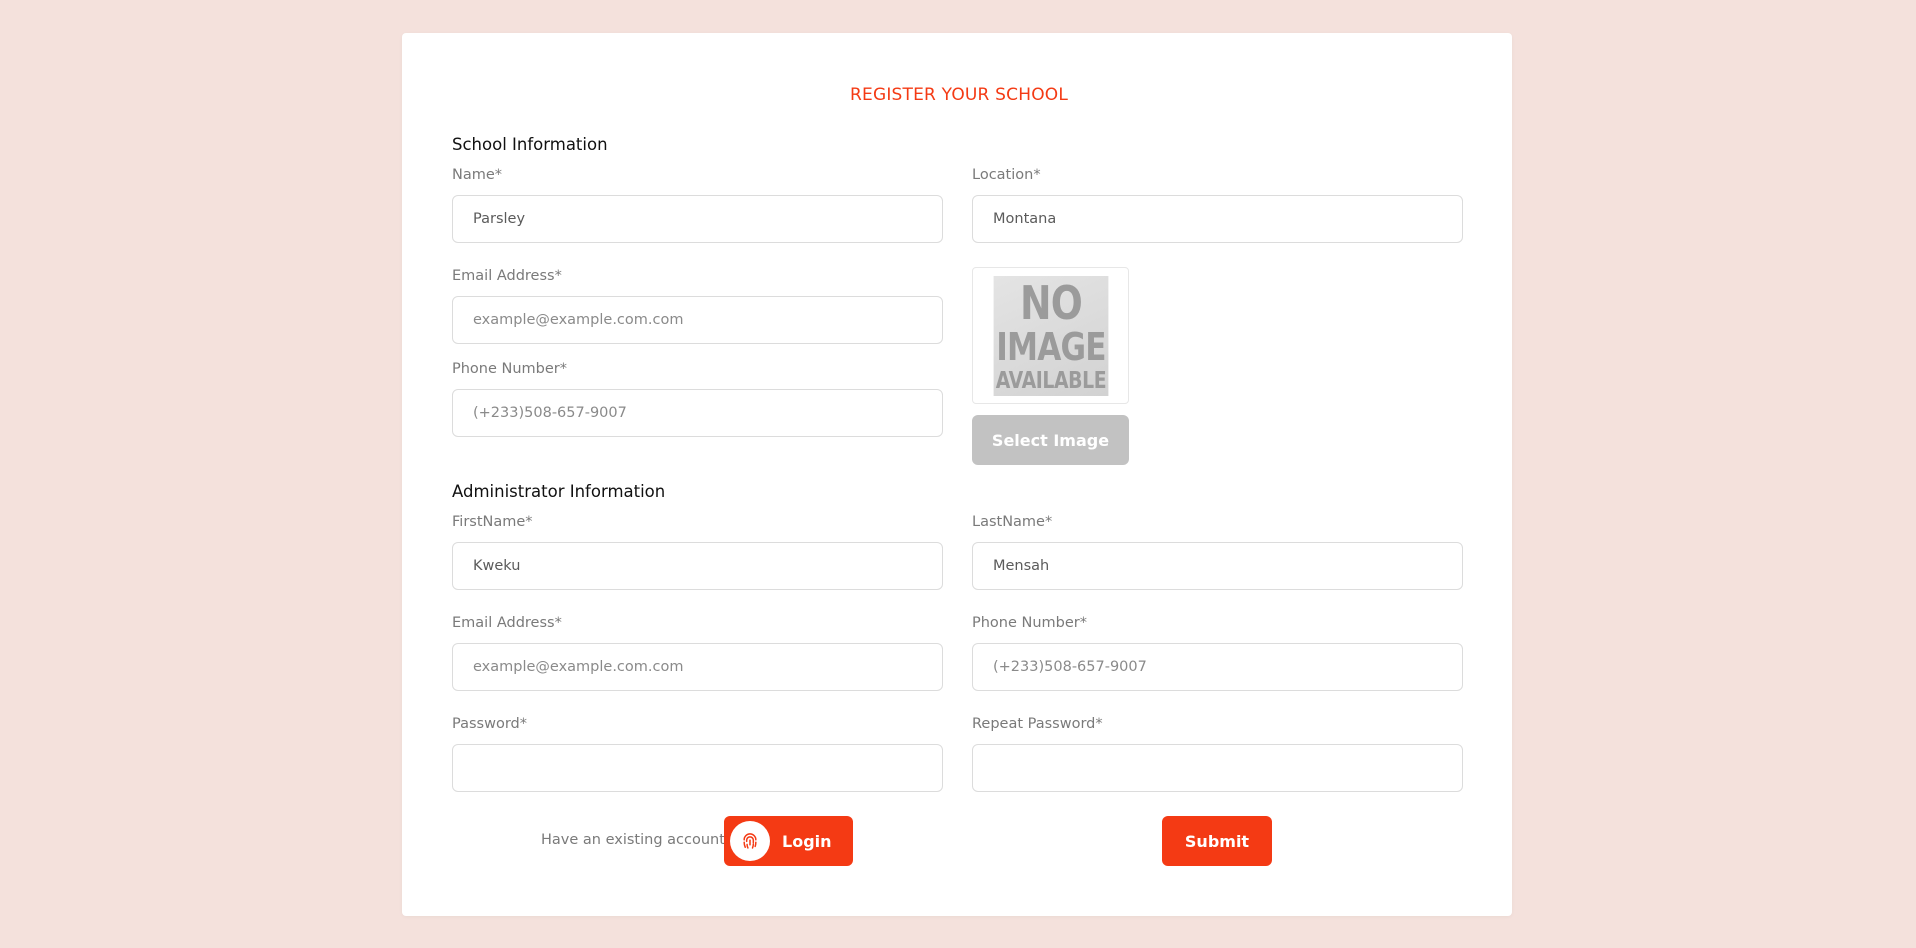  I want to click on select-image-button: Select Image, so click(1050, 440).